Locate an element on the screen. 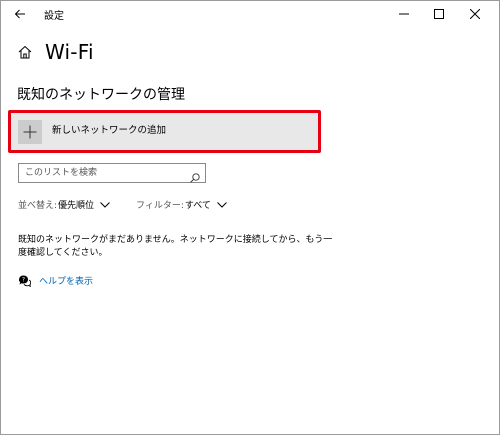 Image resolution: width=500 pixels, height=435 pixels. back-button is located at coordinates (20, 14).